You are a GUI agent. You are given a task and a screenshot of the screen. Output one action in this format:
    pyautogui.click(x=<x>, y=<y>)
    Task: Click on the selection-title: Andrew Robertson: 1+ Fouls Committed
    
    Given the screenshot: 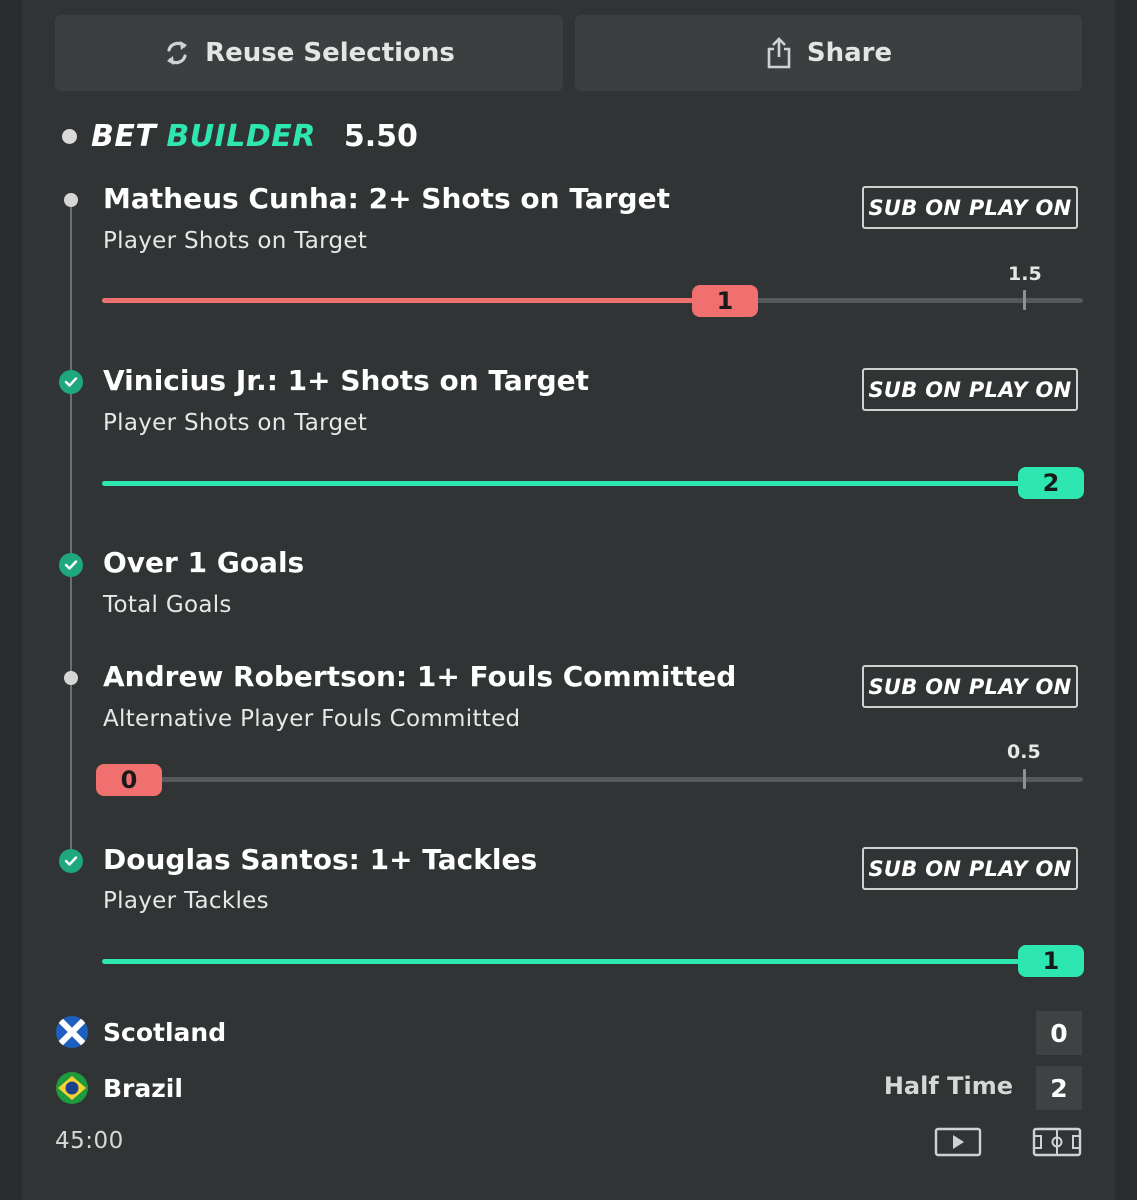 What is the action you would take?
    pyautogui.click(x=420, y=676)
    